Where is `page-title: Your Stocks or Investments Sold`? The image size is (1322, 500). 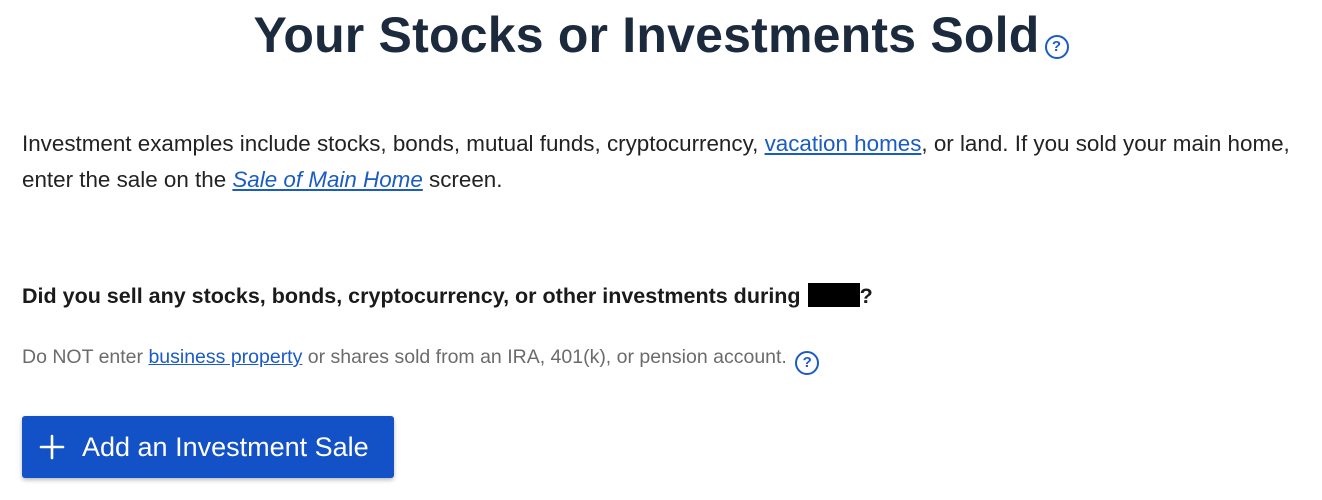 page-title: Your Stocks or Investments Sold is located at coordinates (646, 35).